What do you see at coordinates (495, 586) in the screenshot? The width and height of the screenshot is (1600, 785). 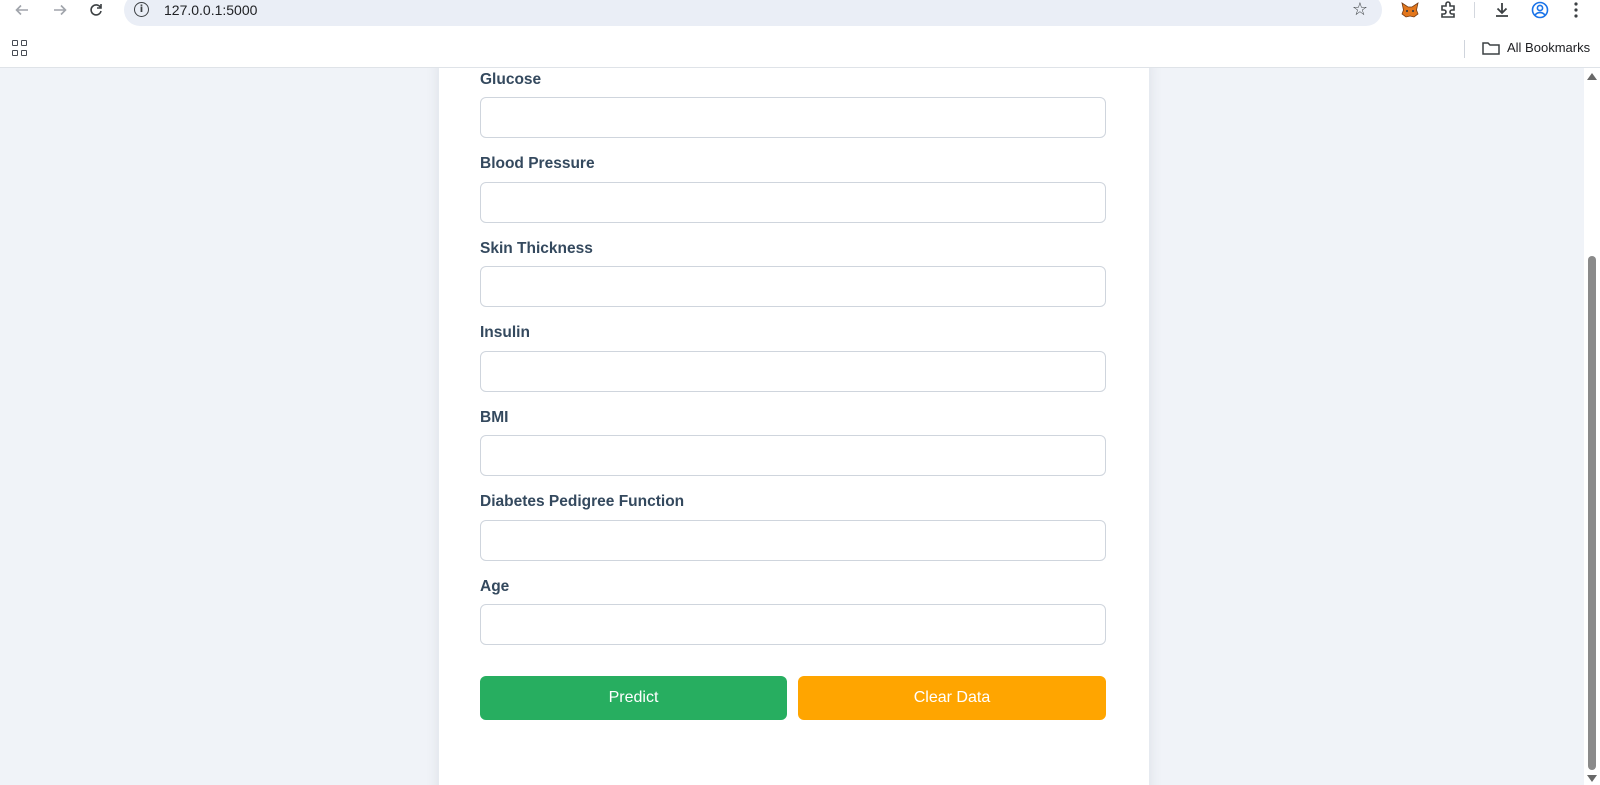 I see `age-label: Age` at bounding box center [495, 586].